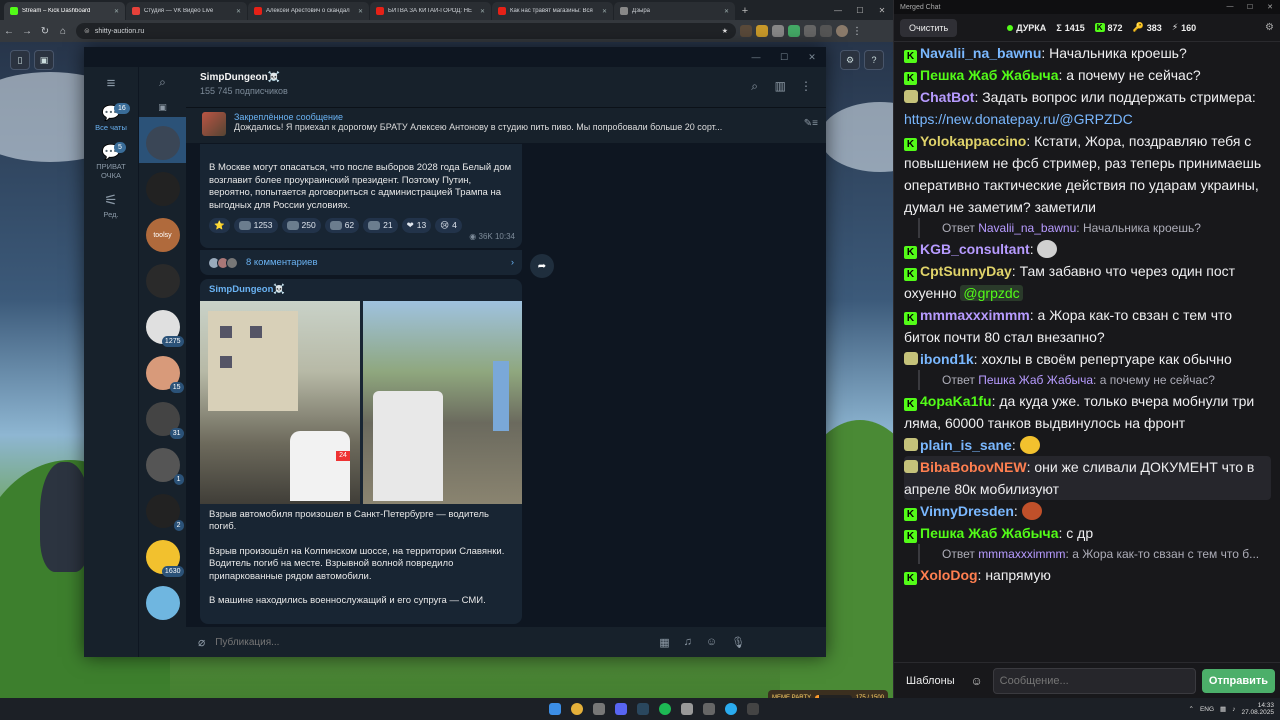 The width and height of the screenshot is (1280, 720). What do you see at coordinates (973, 467) in the screenshot?
I see `chat-username: BibaBobovNEW` at bounding box center [973, 467].